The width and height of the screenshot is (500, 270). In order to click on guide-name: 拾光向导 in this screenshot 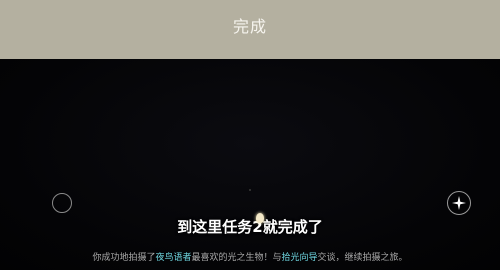, I will do `click(299, 258)`.